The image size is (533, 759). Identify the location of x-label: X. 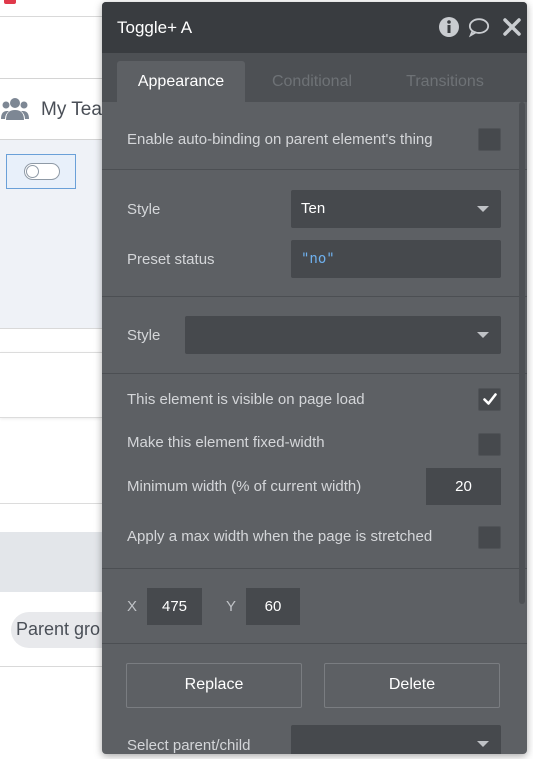
(132, 606).